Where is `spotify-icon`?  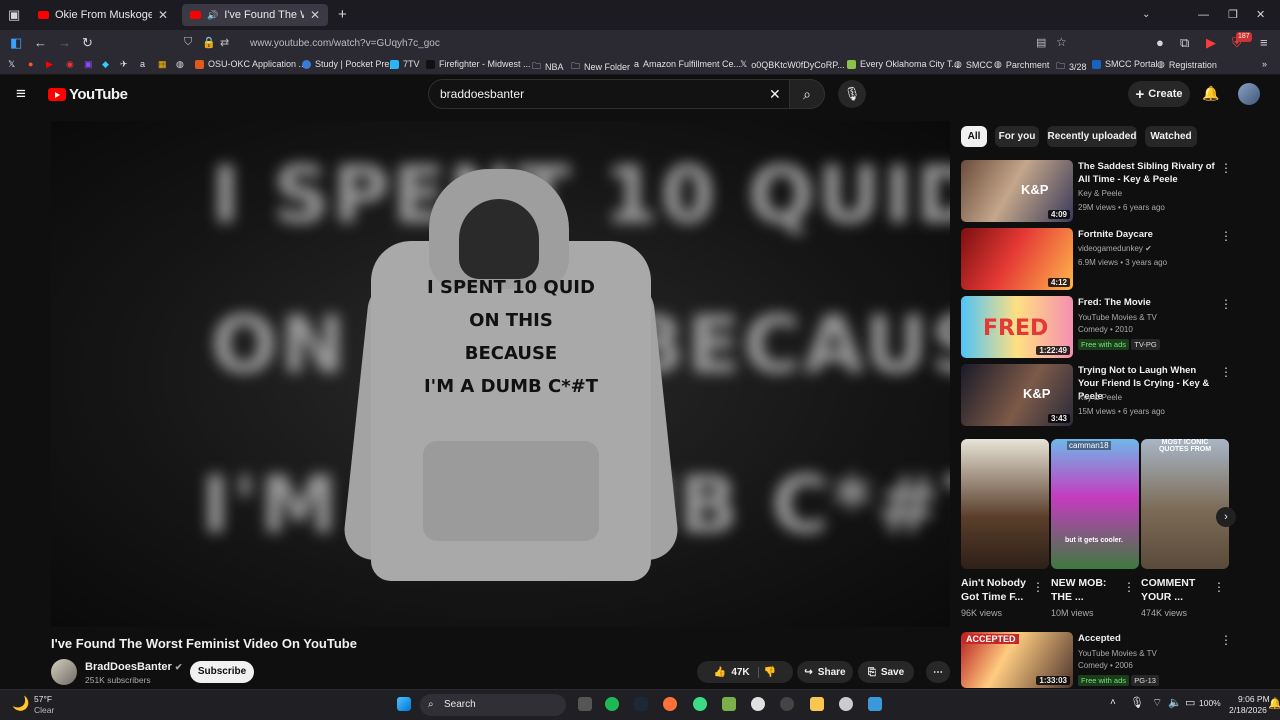
spotify-icon is located at coordinates (612, 704).